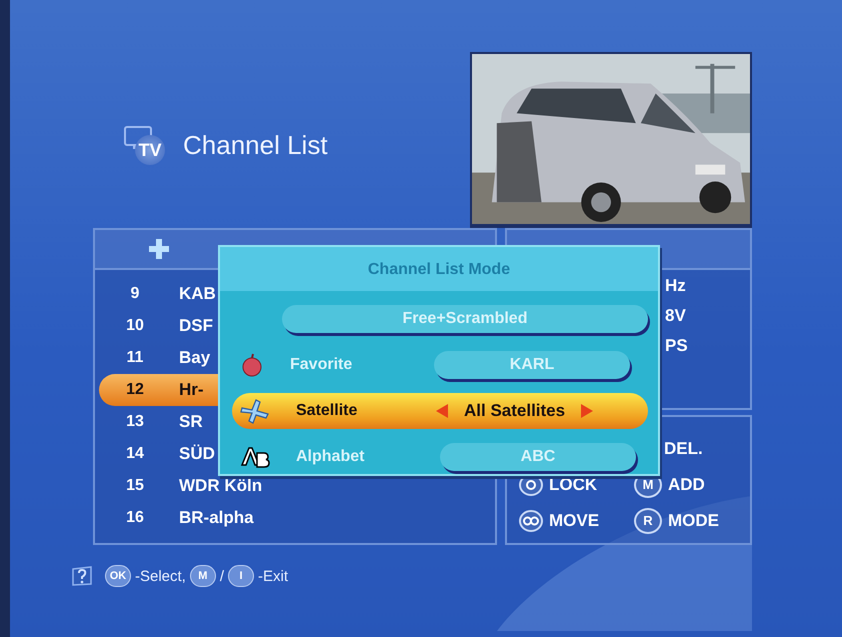  I want to click on channel-number: 14, so click(135, 454).